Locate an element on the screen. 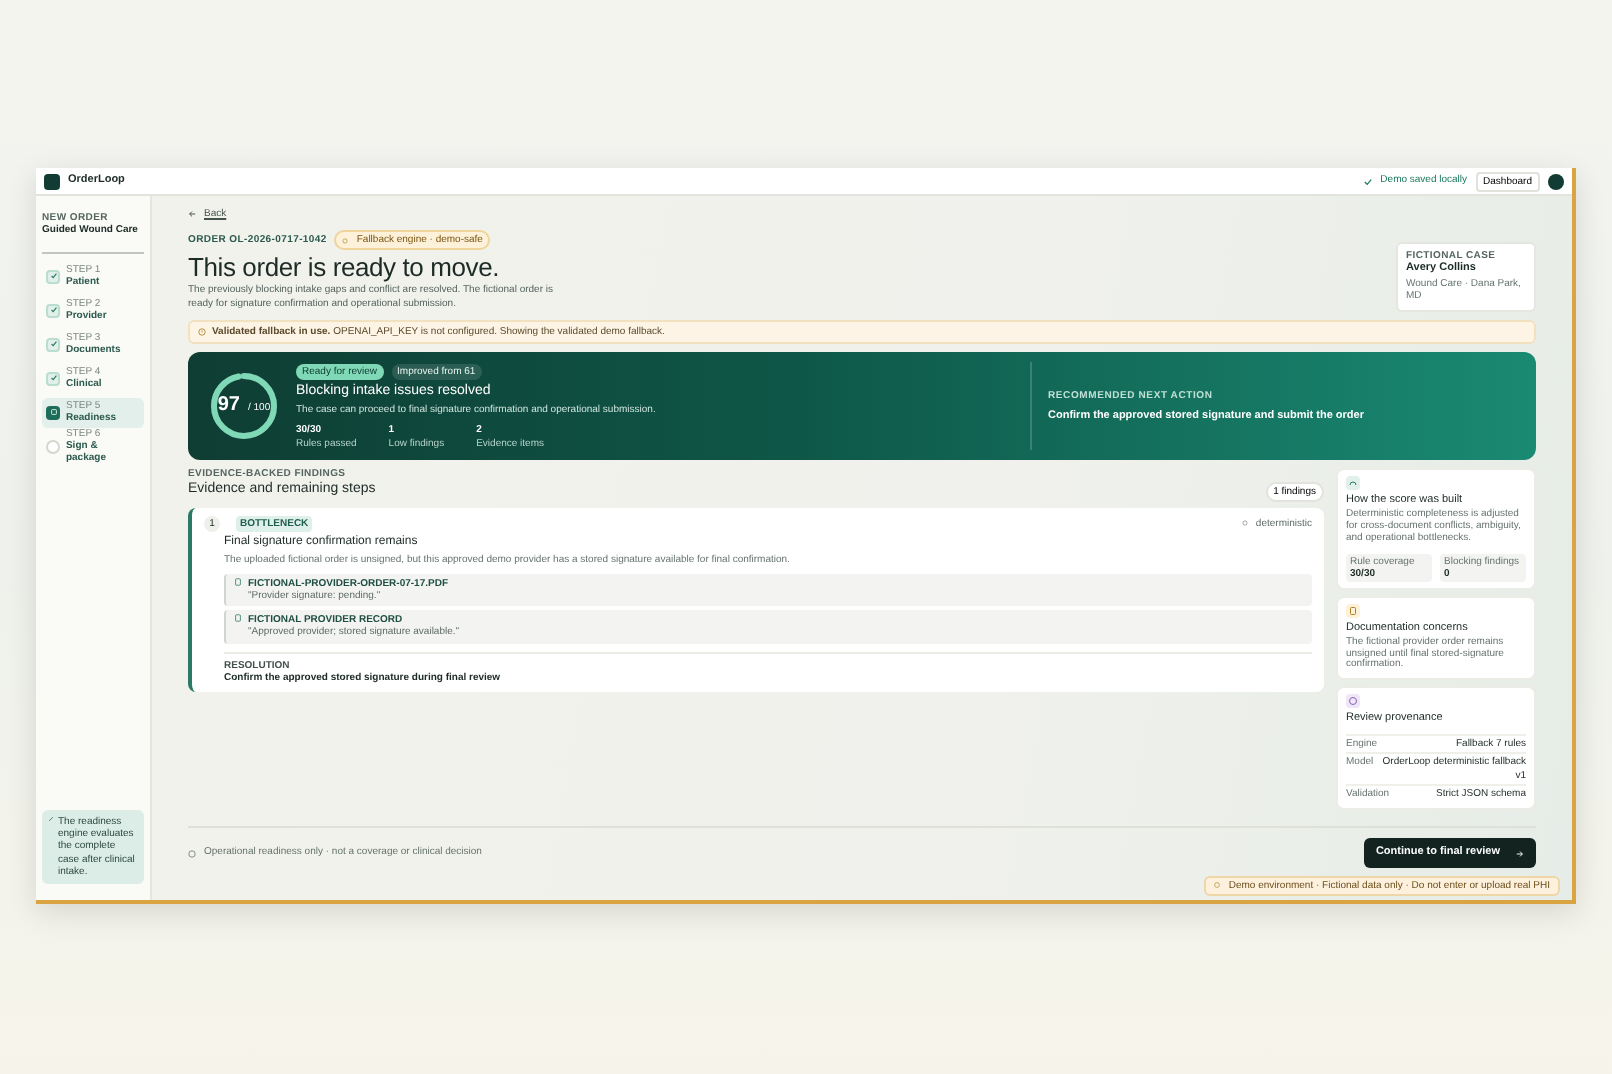  page-headline: This order is ready to move. is located at coordinates (345, 267).